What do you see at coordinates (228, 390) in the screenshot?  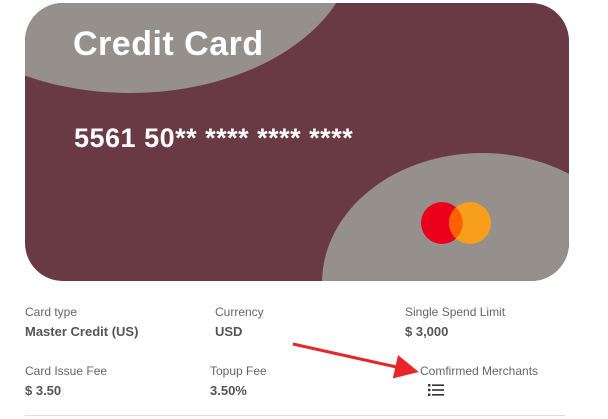 I see `topup-fee-value: 3.50%` at bounding box center [228, 390].